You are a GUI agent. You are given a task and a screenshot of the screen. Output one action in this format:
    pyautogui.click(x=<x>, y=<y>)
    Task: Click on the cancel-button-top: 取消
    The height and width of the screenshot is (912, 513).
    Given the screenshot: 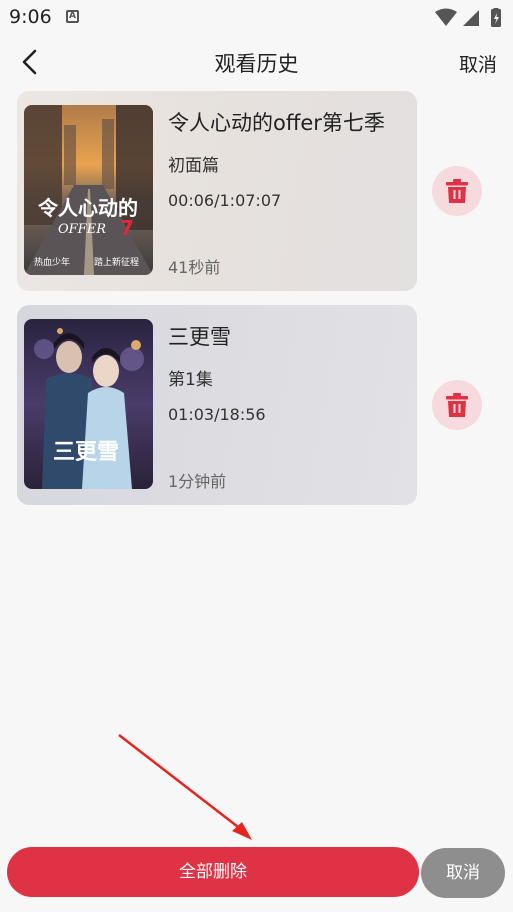 What is the action you would take?
    pyautogui.click(x=478, y=63)
    